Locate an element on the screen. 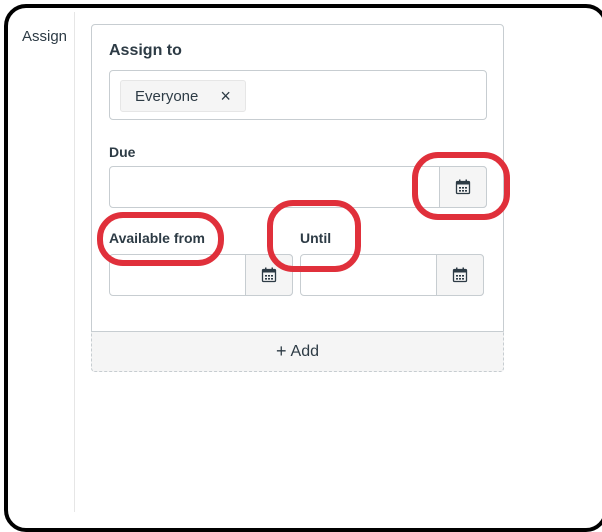 This screenshot has width=602, height=532. add-assignment-button: + Add is located at coordinates (297, 351).